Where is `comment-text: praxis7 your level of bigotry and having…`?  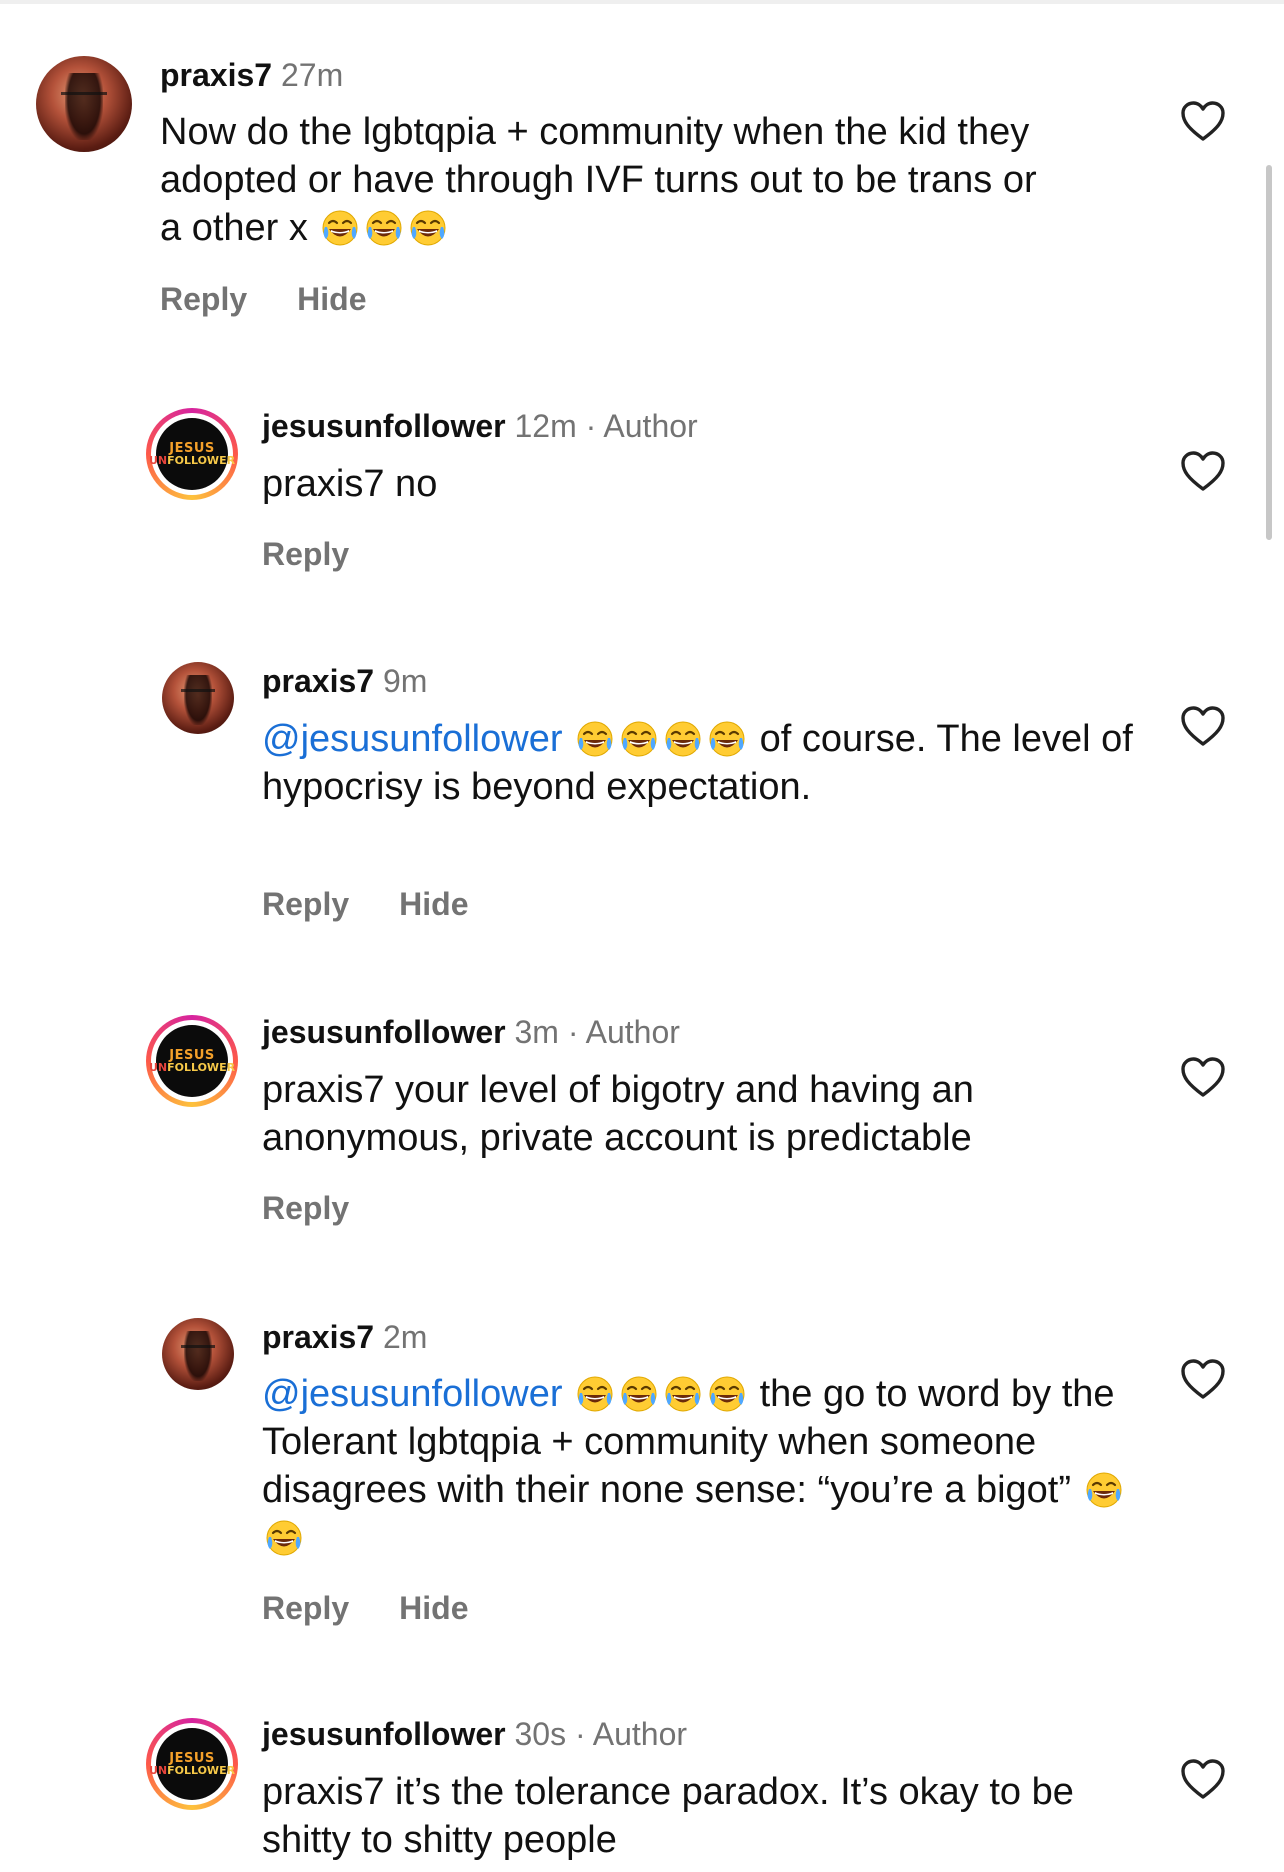
comment-text: praxis7 your level of bigotry and having… is located at coordinates (618, 1114).